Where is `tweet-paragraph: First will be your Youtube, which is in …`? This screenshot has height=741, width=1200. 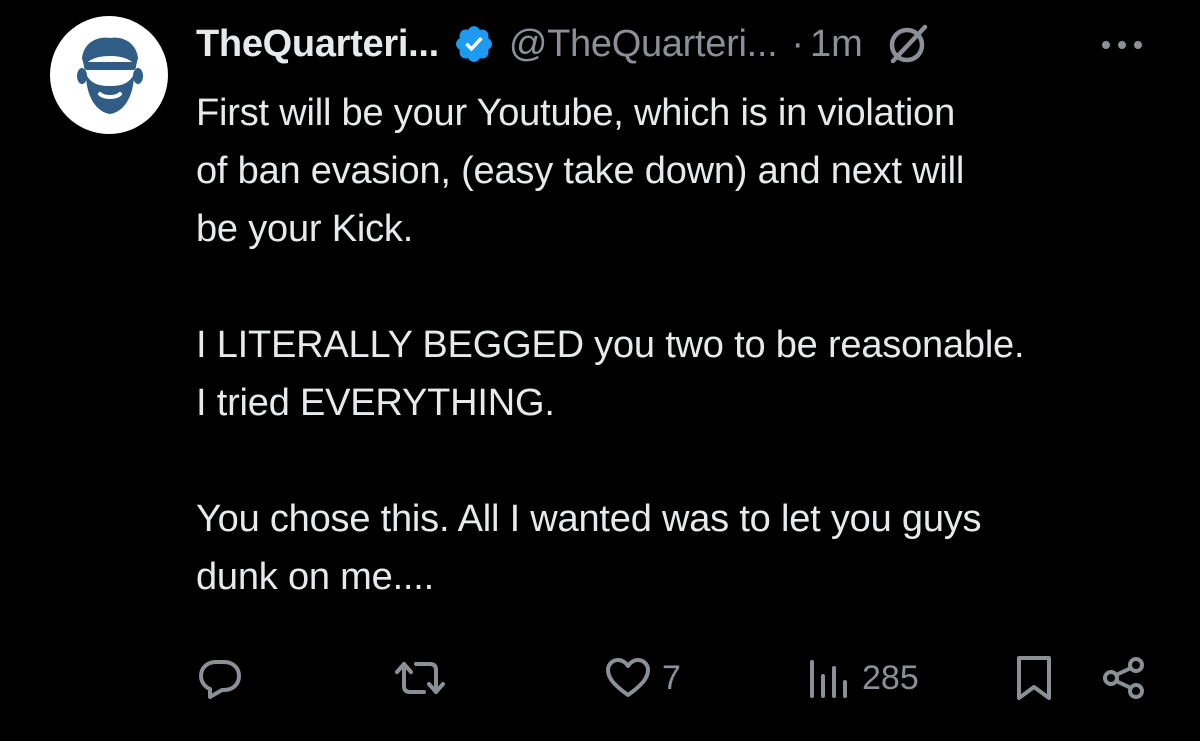
tweet-paragraph: First will be your Youtube, which is in … is located at coordinates (580, 171).